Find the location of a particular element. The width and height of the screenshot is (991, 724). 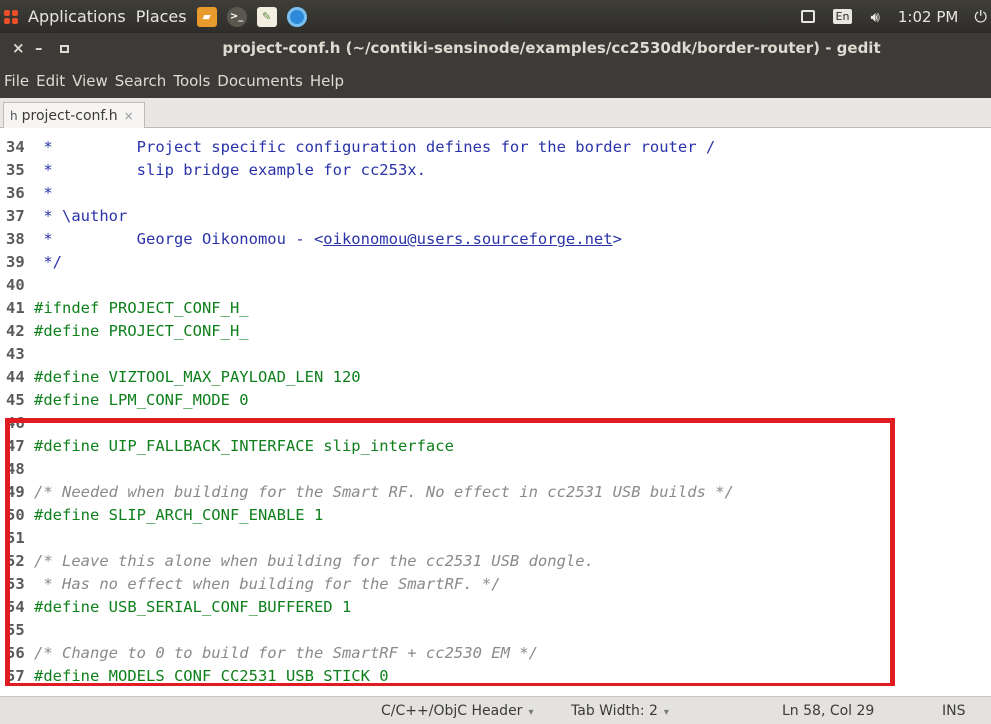

document-tab: h project-conf.h × is located at coordinates (74, 115).